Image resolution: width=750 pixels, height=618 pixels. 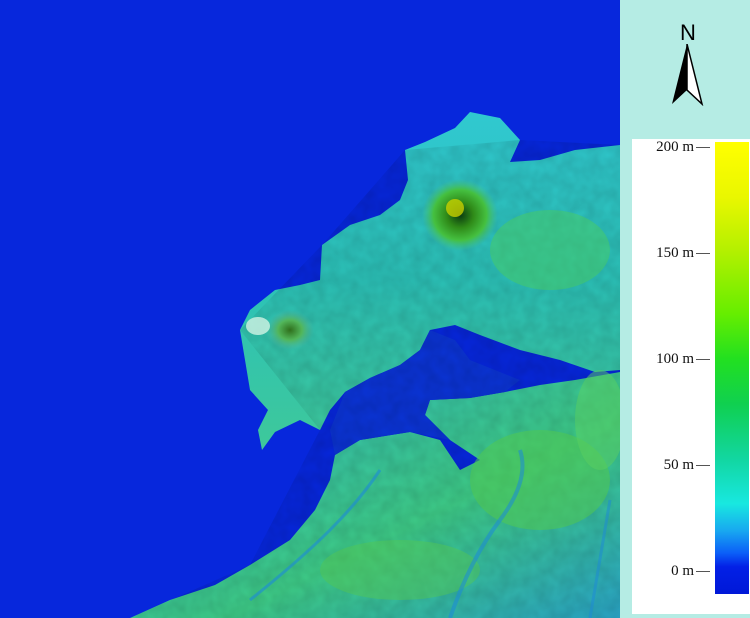 What do you see at coordinates (675, 359) in the screenshot?
I see `legend-tick-label: 100 m` at bounding box center [675, 359].